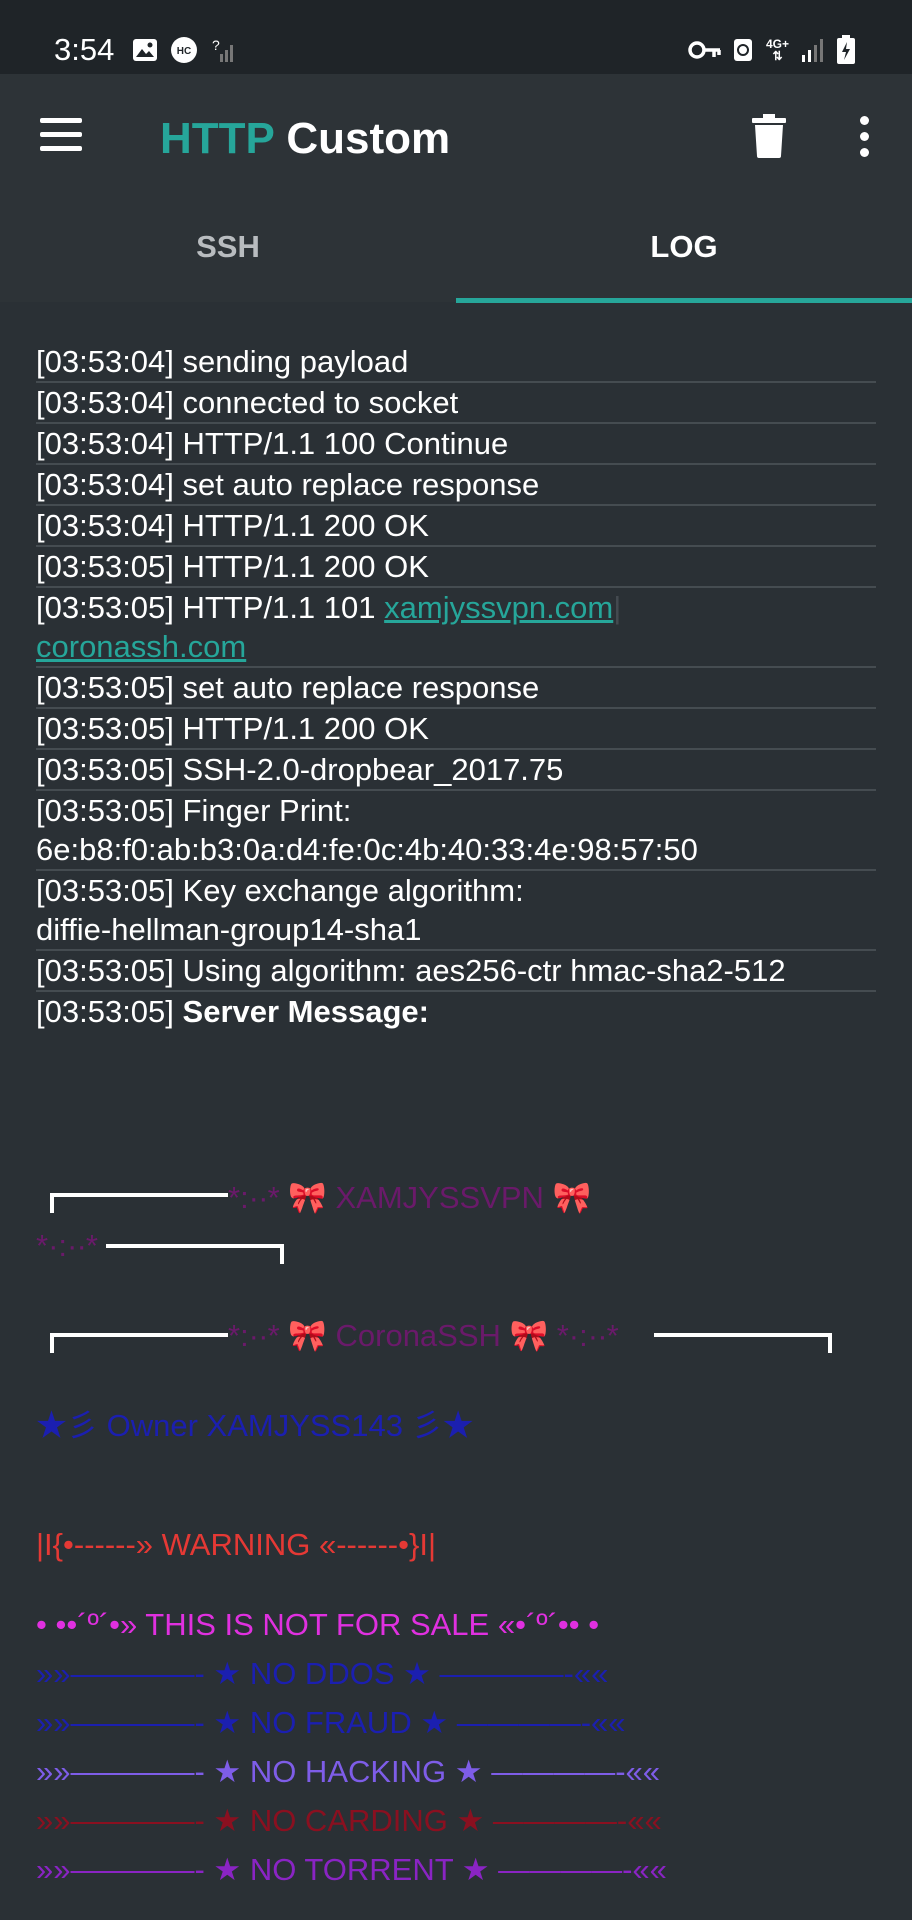  I want to click on log-text: HTTP/1.1 100 Continue, so click(345, 443).